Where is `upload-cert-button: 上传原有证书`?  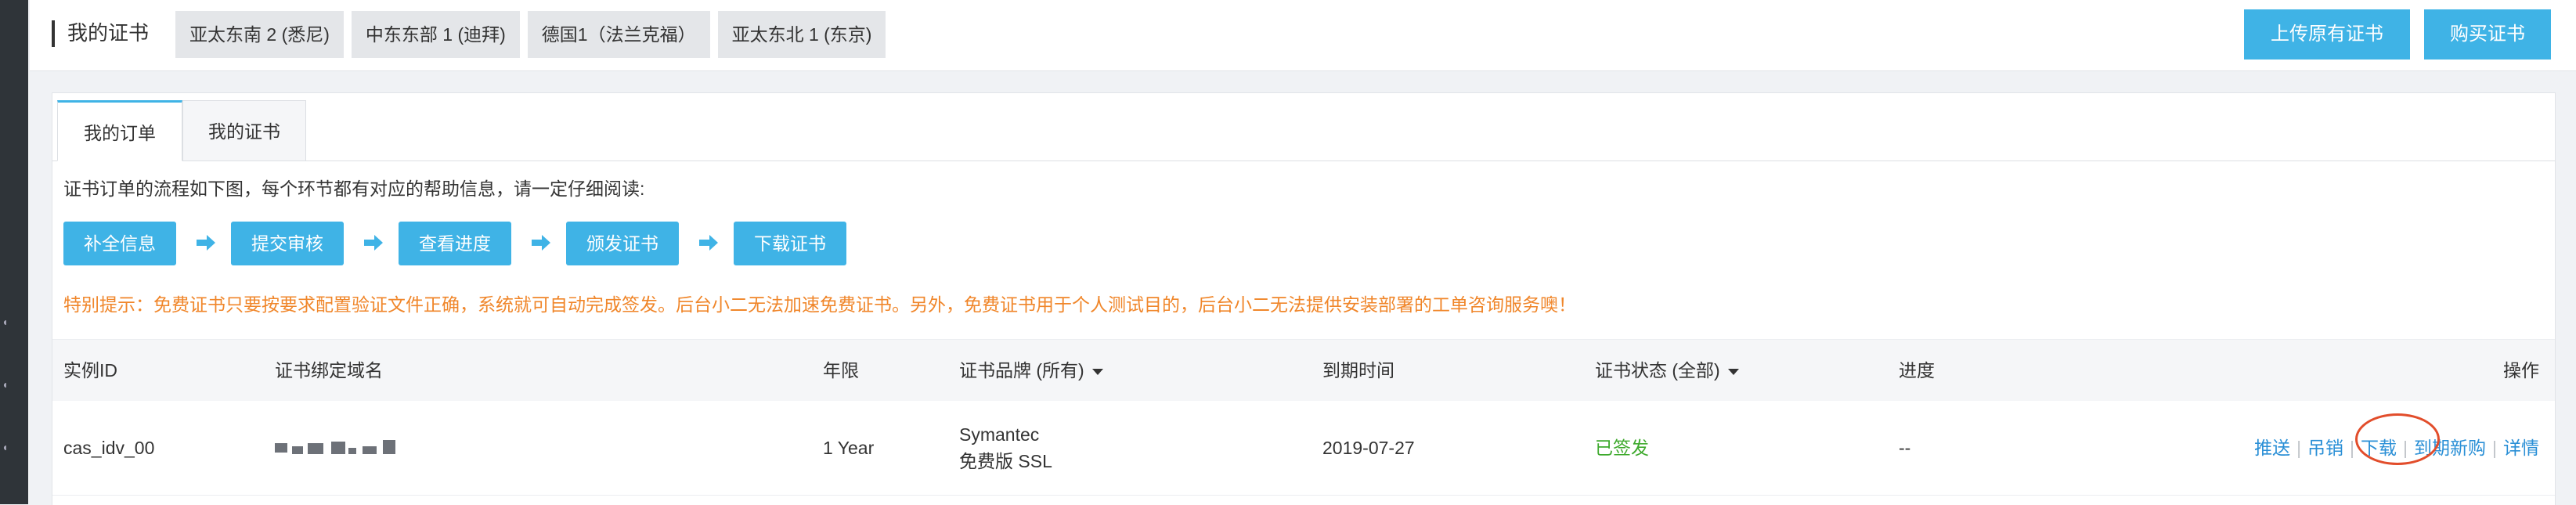
upload-cert-button: 上传原有证书 is located at coordinates (2327, 34).